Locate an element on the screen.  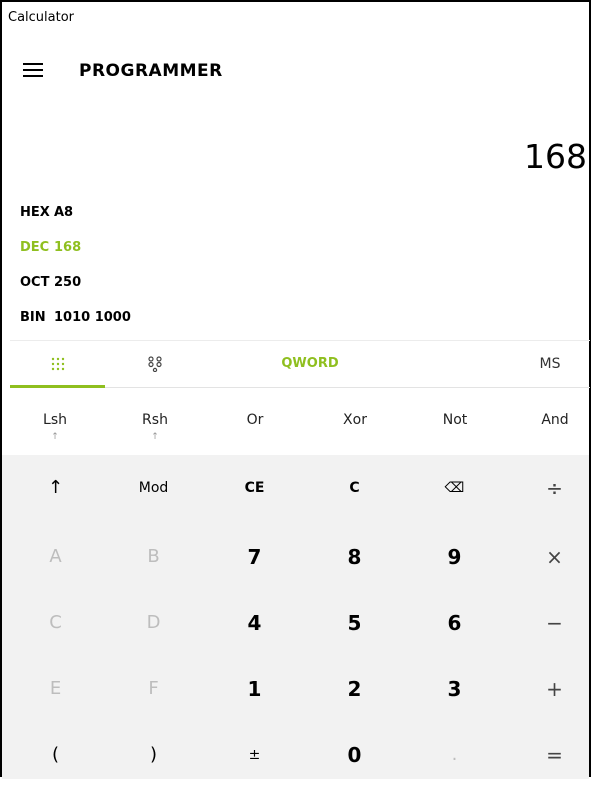
rsh-button: Rsh ↑ is located at coordinates (155, 422).